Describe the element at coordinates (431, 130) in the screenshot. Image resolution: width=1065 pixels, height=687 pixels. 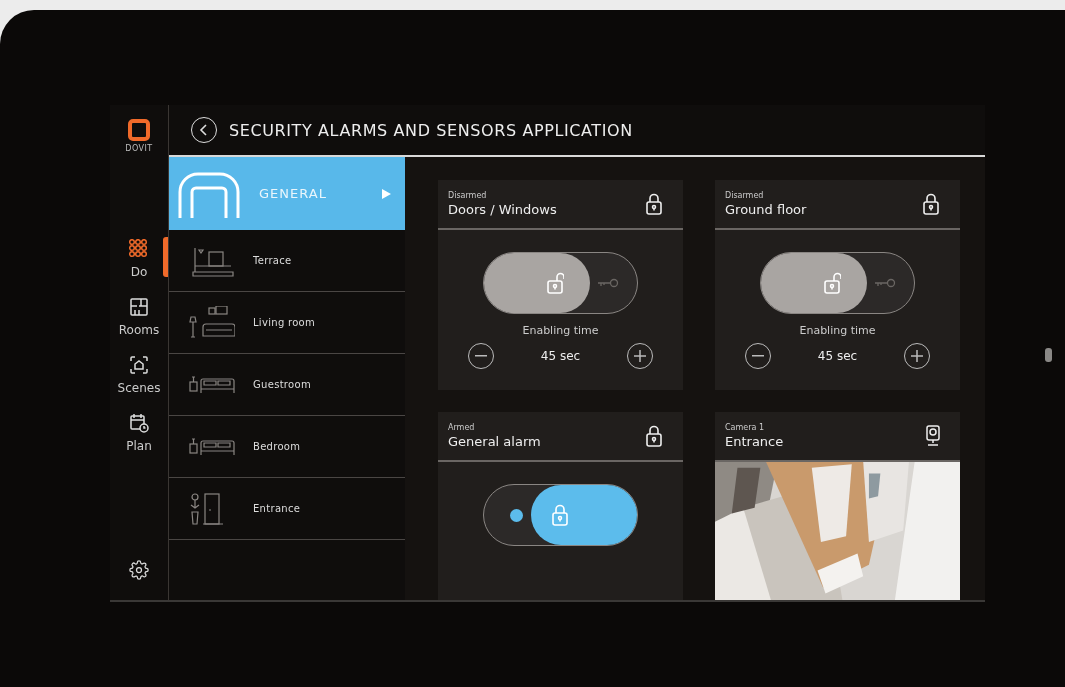
I see `page-title: SECURITY ALARMS AND SENSORS APPLICATION` at that location.